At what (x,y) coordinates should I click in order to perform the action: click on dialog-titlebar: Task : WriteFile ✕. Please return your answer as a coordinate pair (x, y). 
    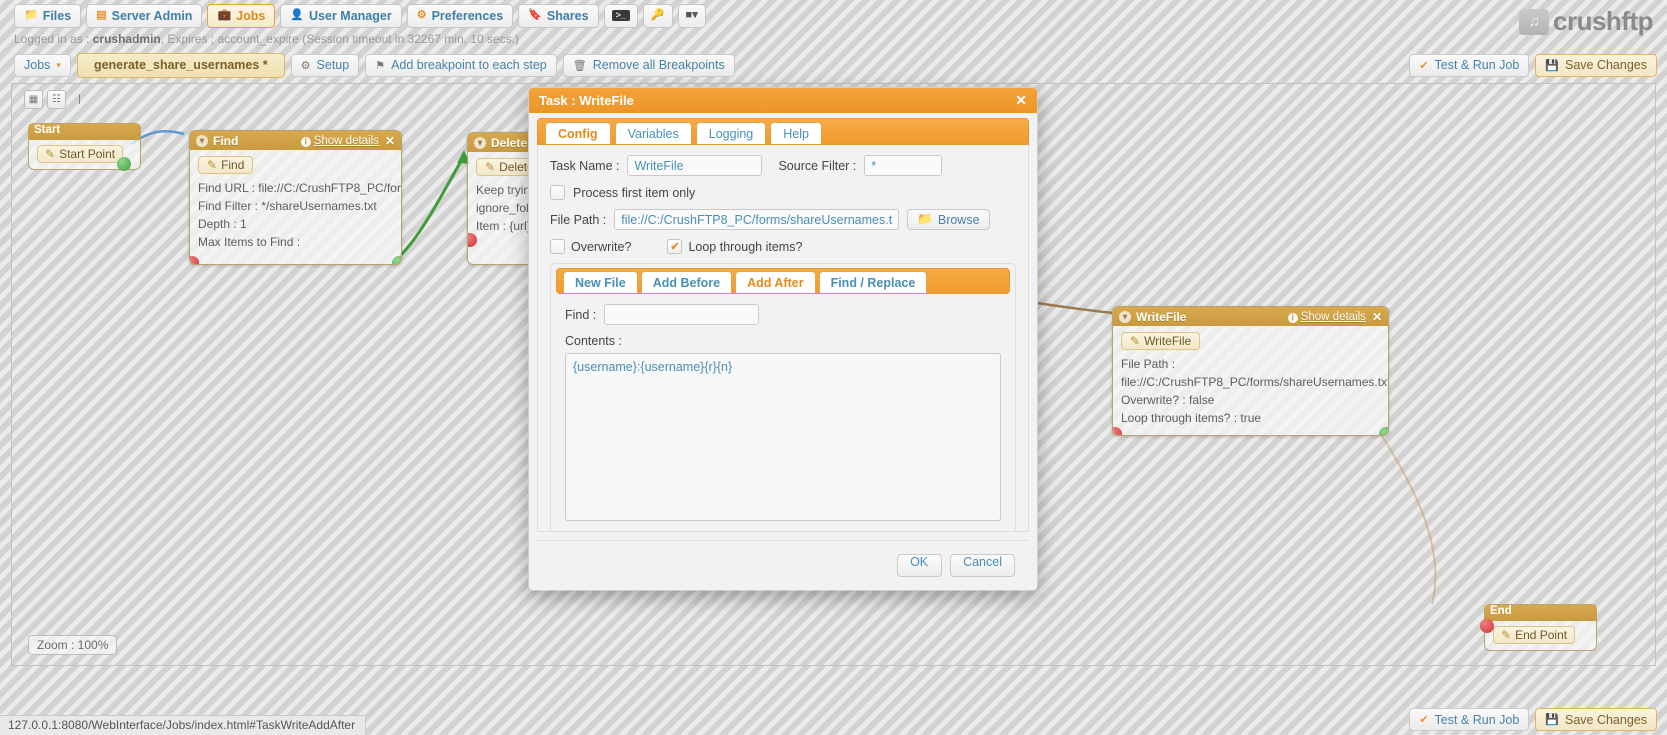
    Looking at the image, I should click on (783, 100).